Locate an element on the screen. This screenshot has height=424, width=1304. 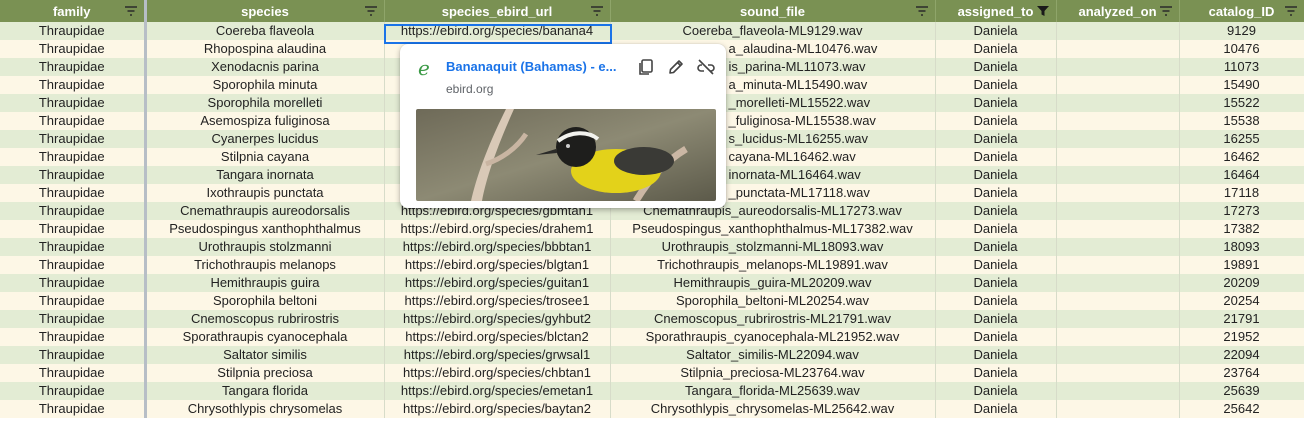
cell-url: https://ebird.org/species/emetan1 is located at coordinates (497, 391).